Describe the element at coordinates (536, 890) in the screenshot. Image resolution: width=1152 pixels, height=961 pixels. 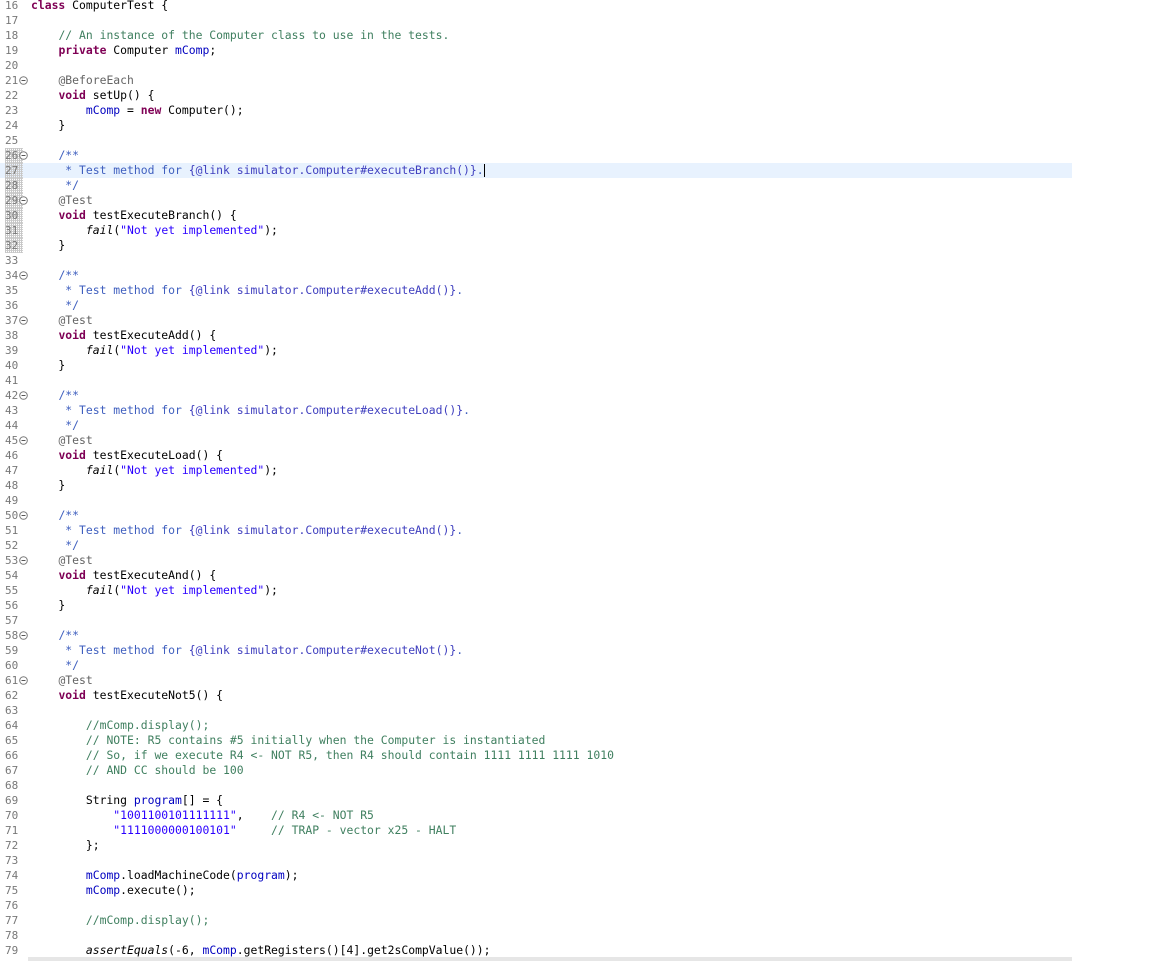
I see `code-line: 75 mComp.execute();` at that location.